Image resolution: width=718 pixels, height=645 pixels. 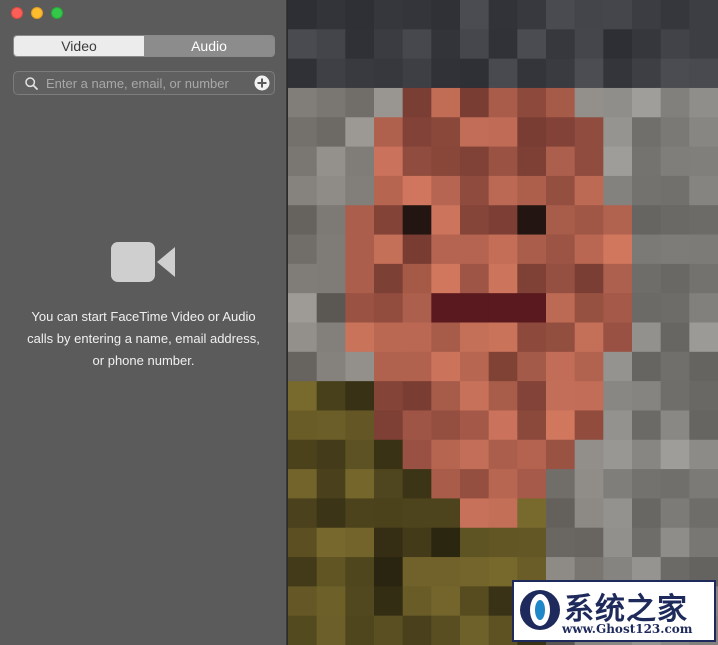 What do you see at coordinates (17, 13) in the screenshot?
I see `close-window-button` at bounding box center [17, 13].